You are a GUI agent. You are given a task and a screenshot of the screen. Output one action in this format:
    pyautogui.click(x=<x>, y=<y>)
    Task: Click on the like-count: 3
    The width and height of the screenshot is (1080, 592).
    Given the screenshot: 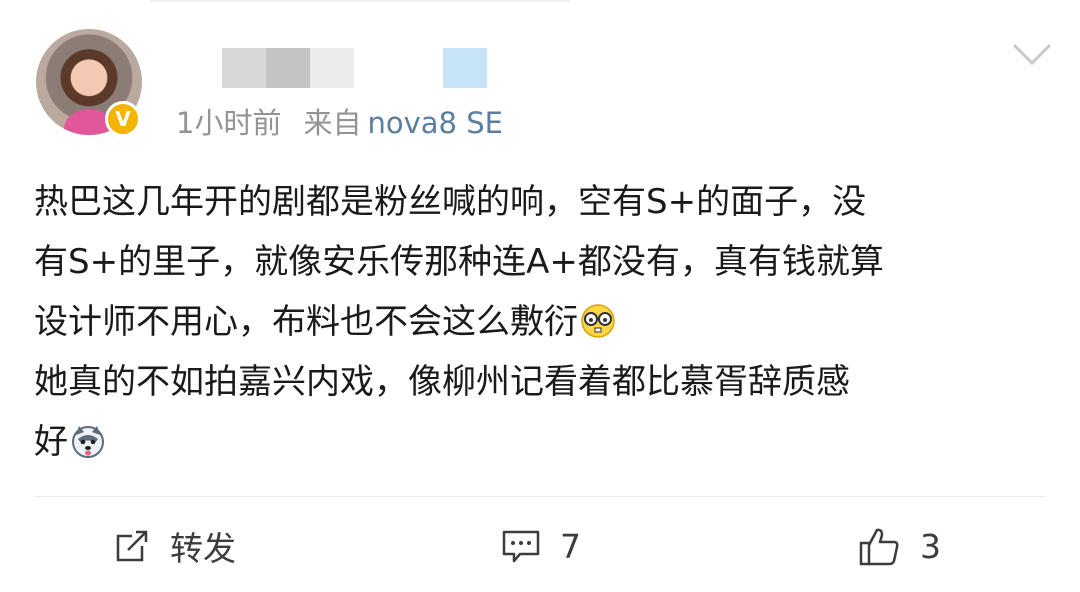 What is the action you would take?
    pyautogui.click(x=930, y=546)
    